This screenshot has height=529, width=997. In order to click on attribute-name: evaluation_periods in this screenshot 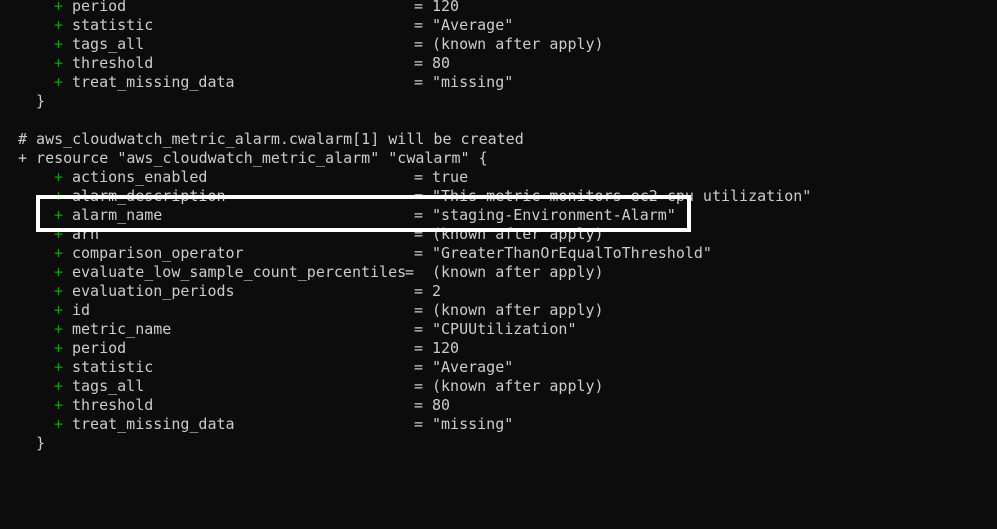, I will do `click(153, 291)`.